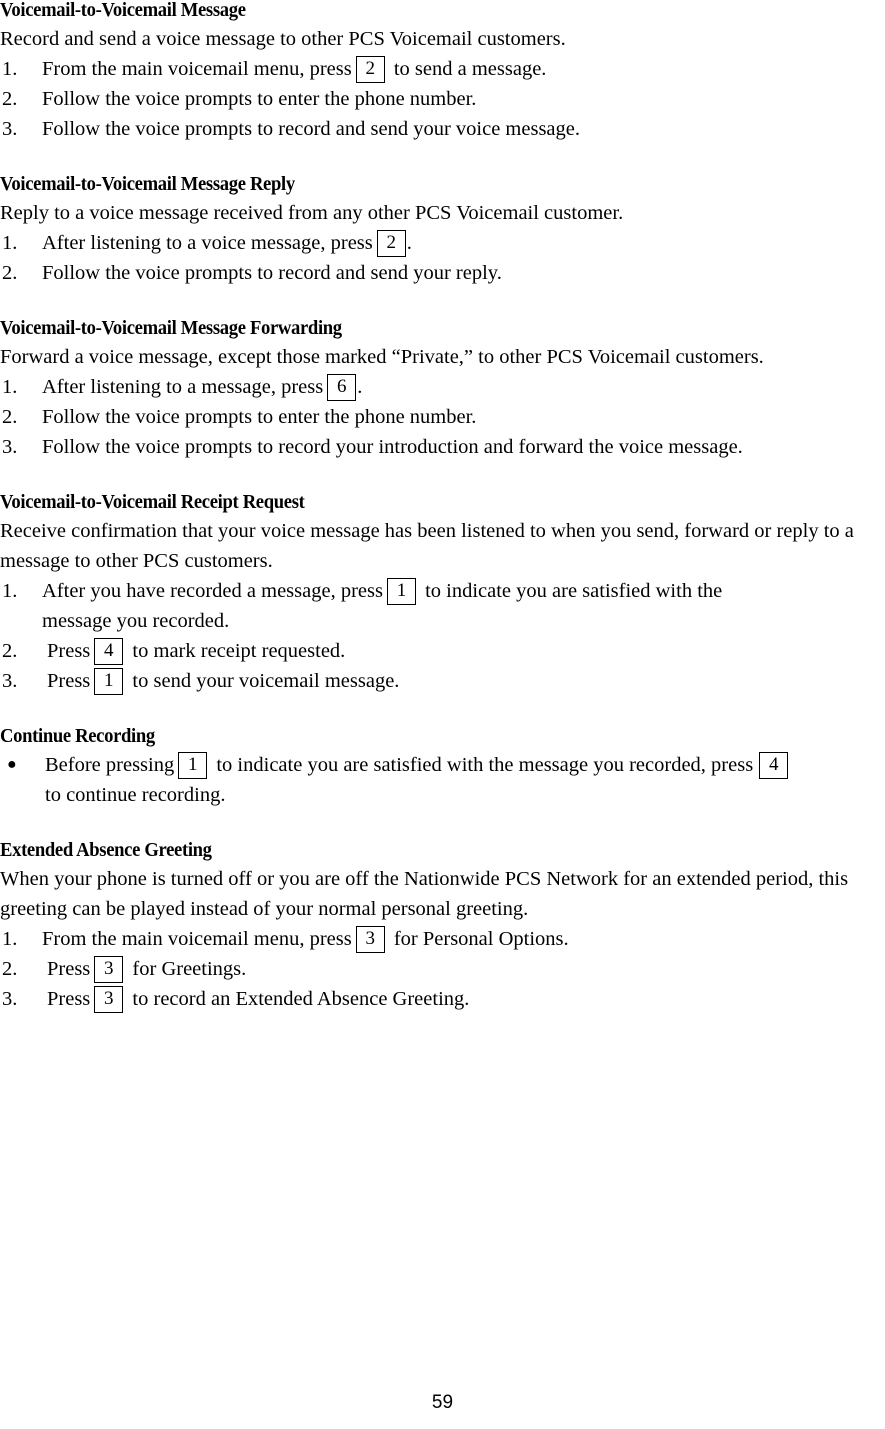  Describe the element at coordinates (571, 591) in the screenshot. I see `step-text-after: to indicate you are satisfied with the` at that location.